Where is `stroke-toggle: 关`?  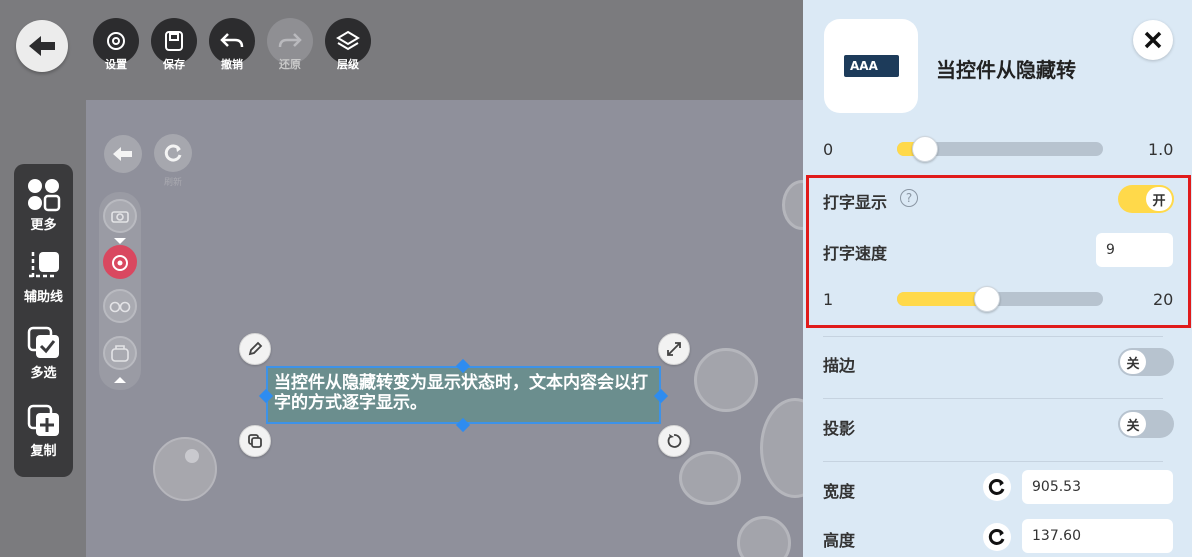 stroke-toggle: 关 is located at coordinates (1146, 362).